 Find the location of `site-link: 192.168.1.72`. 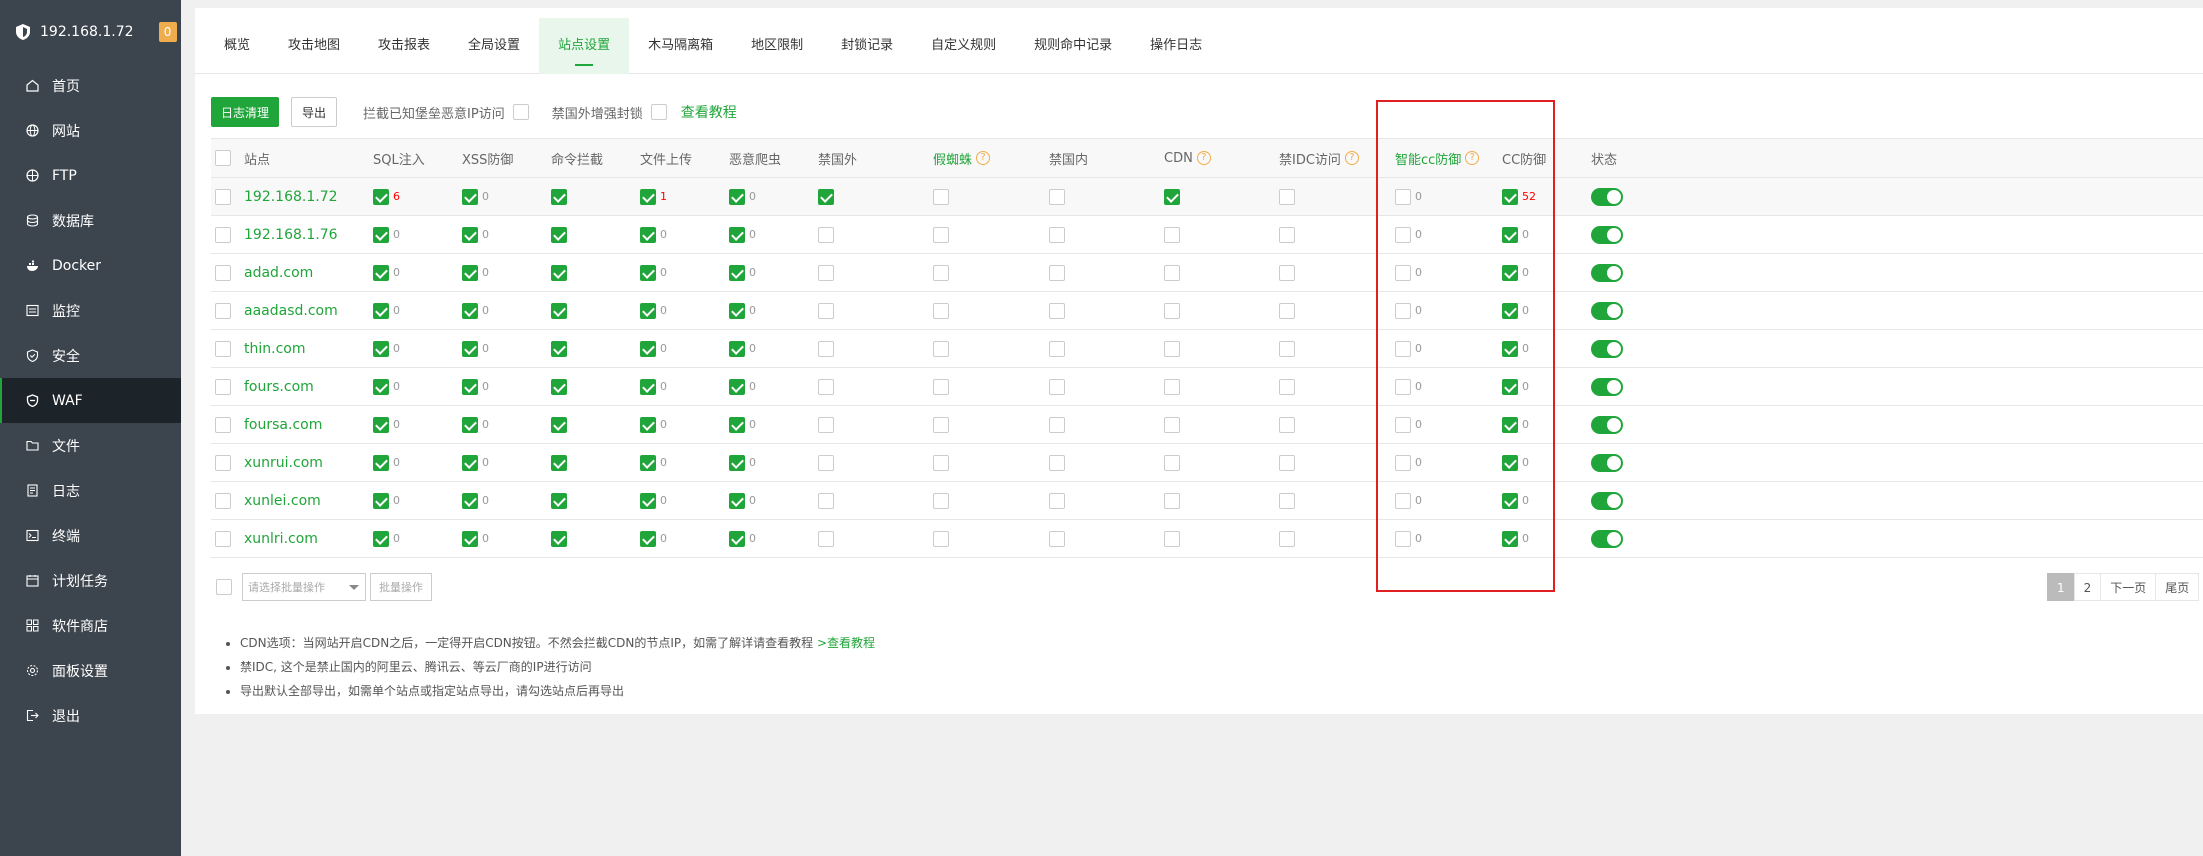

site-link: 192.168.1.72 is located at coordinates (291, 197).